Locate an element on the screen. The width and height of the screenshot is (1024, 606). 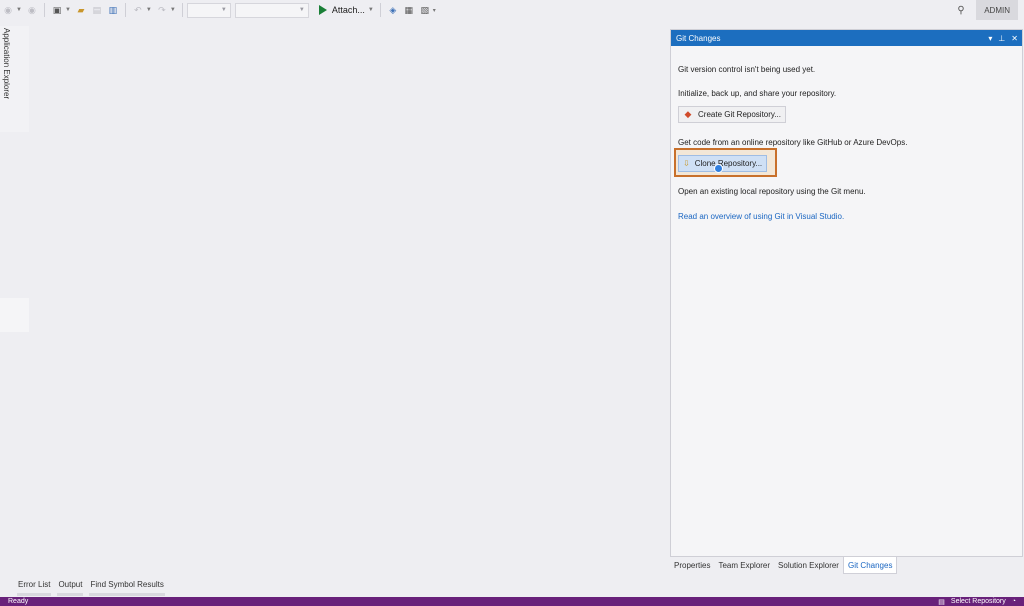
open-folder-icon: ▰ is located at coordinates (81, 10).